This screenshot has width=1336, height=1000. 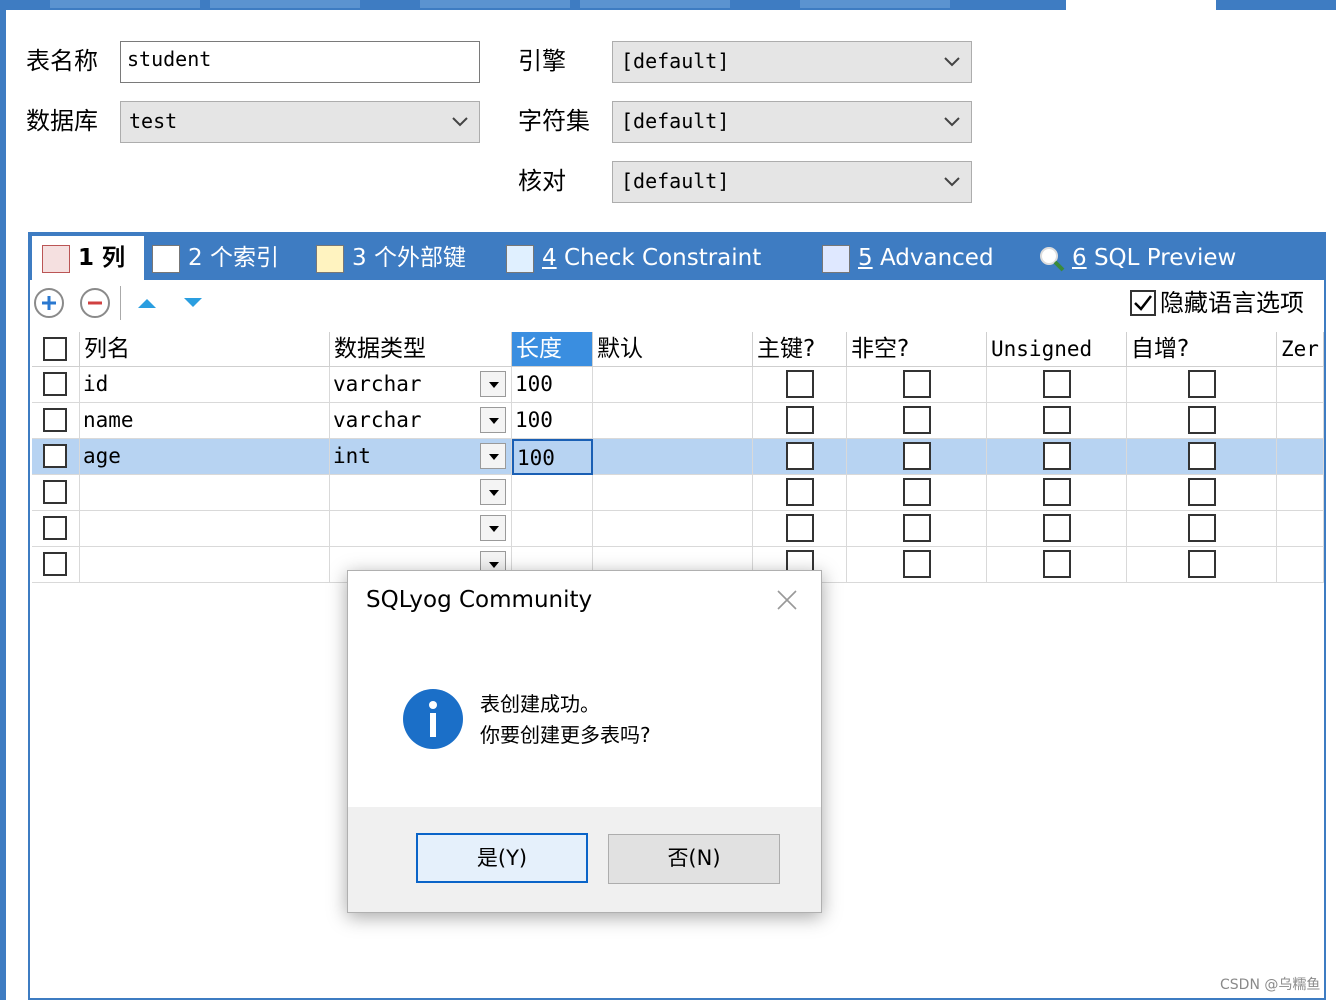 What do you see at coordinates (421, 349) in the screenshot?
I see `column-header: 数据类型` at bounding box center [421, 349].